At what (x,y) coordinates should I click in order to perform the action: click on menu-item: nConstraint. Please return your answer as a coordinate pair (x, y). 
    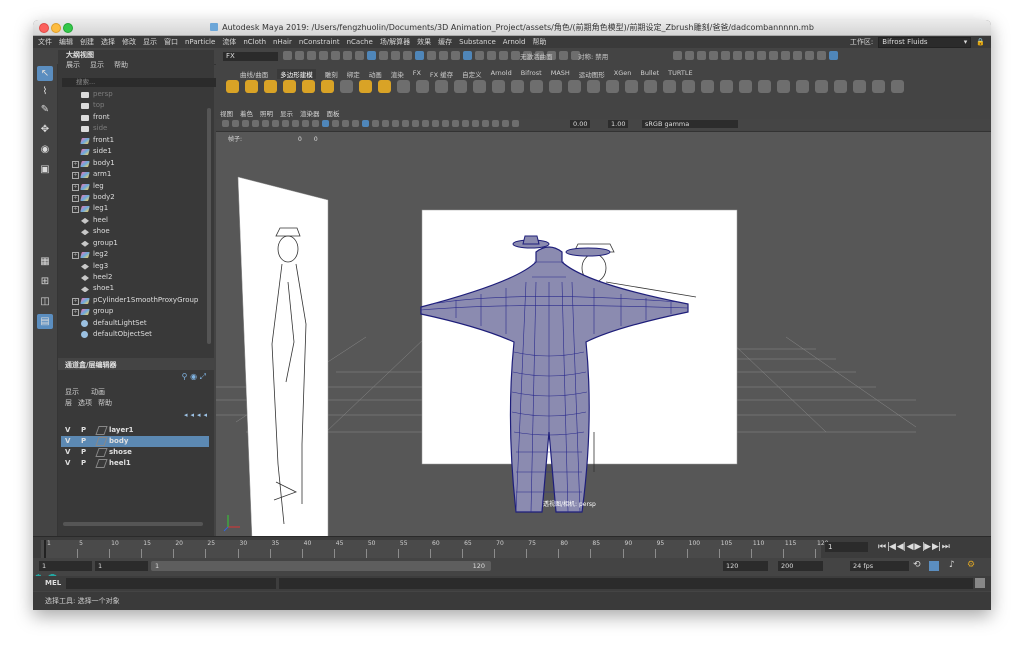
    Looking at the image, I should click on (319, 42).